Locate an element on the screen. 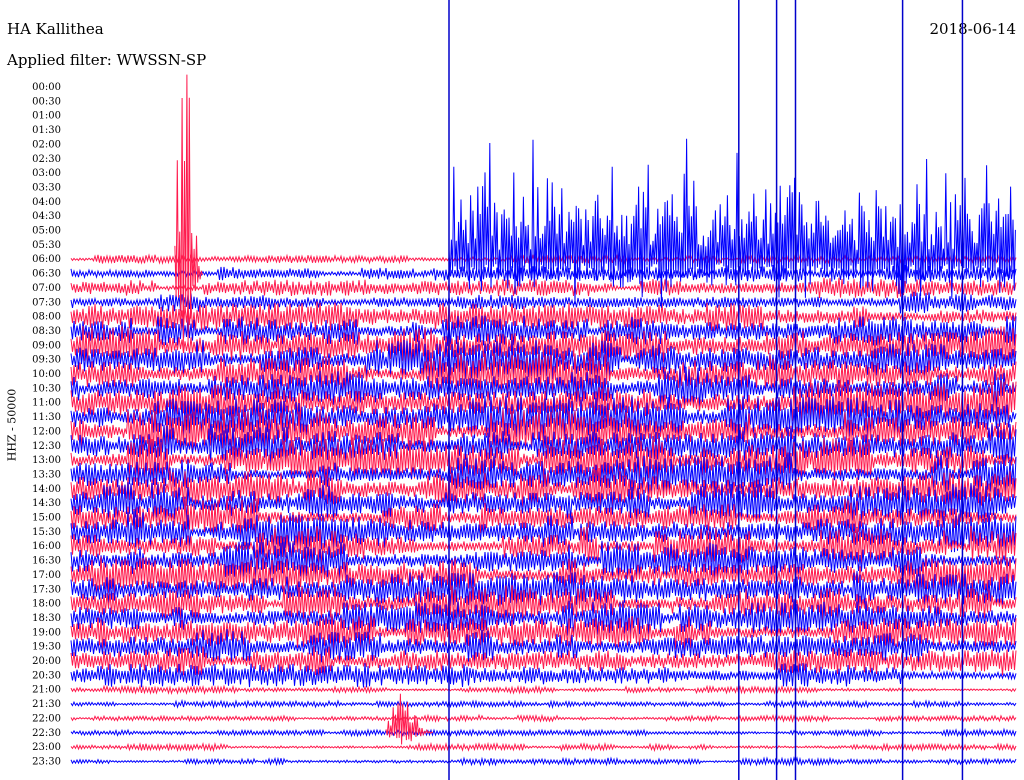  event-burst is located at coordinates (732, 223).